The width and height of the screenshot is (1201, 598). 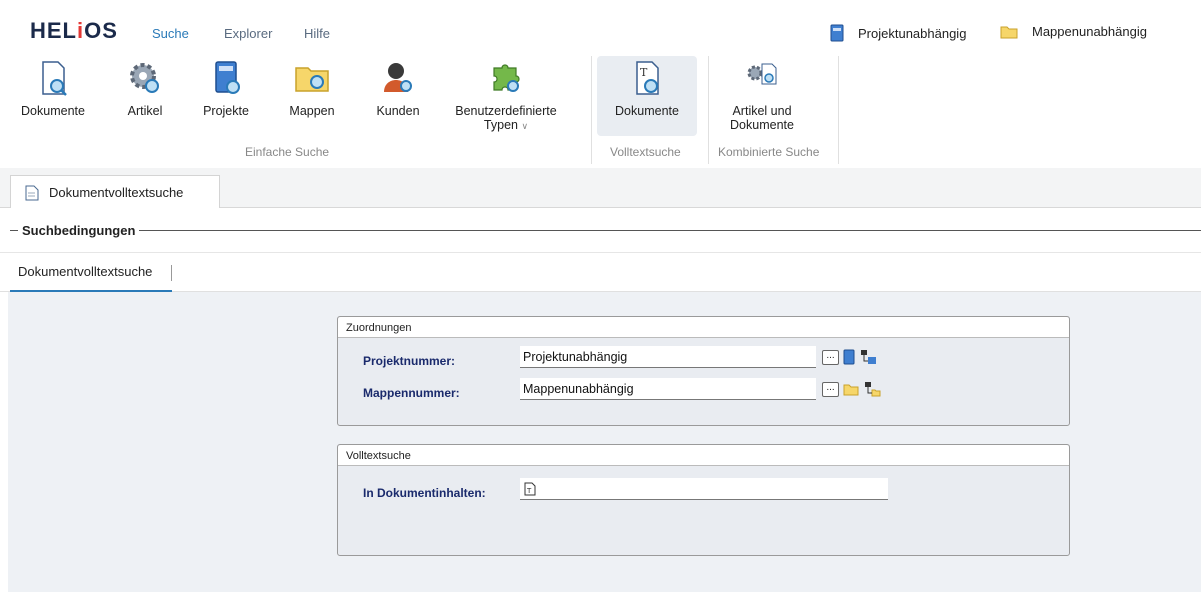 I want to click on project-tree-icon, so click(x=868, y=357).